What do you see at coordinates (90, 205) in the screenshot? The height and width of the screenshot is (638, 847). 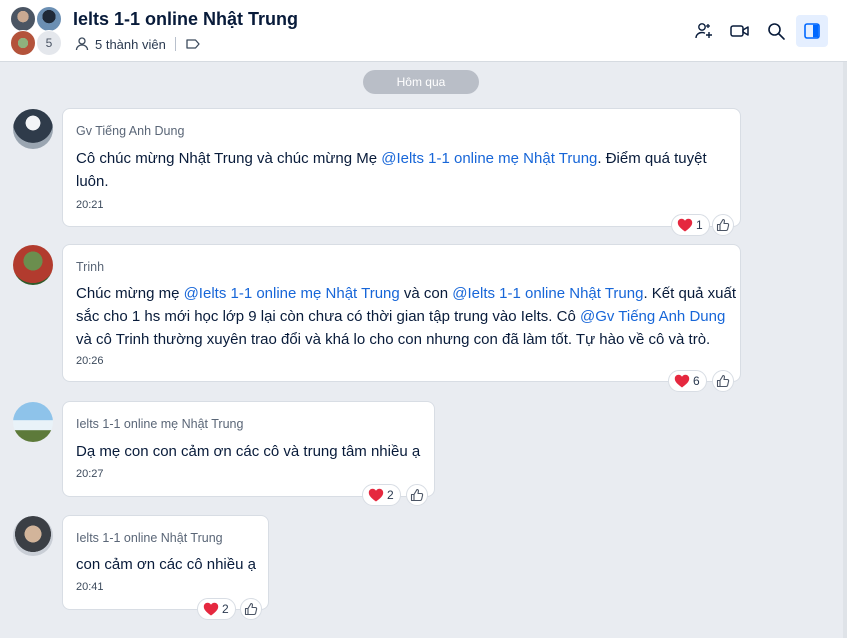 I see `message-time: 20:21` at bounding box center [90, 205].